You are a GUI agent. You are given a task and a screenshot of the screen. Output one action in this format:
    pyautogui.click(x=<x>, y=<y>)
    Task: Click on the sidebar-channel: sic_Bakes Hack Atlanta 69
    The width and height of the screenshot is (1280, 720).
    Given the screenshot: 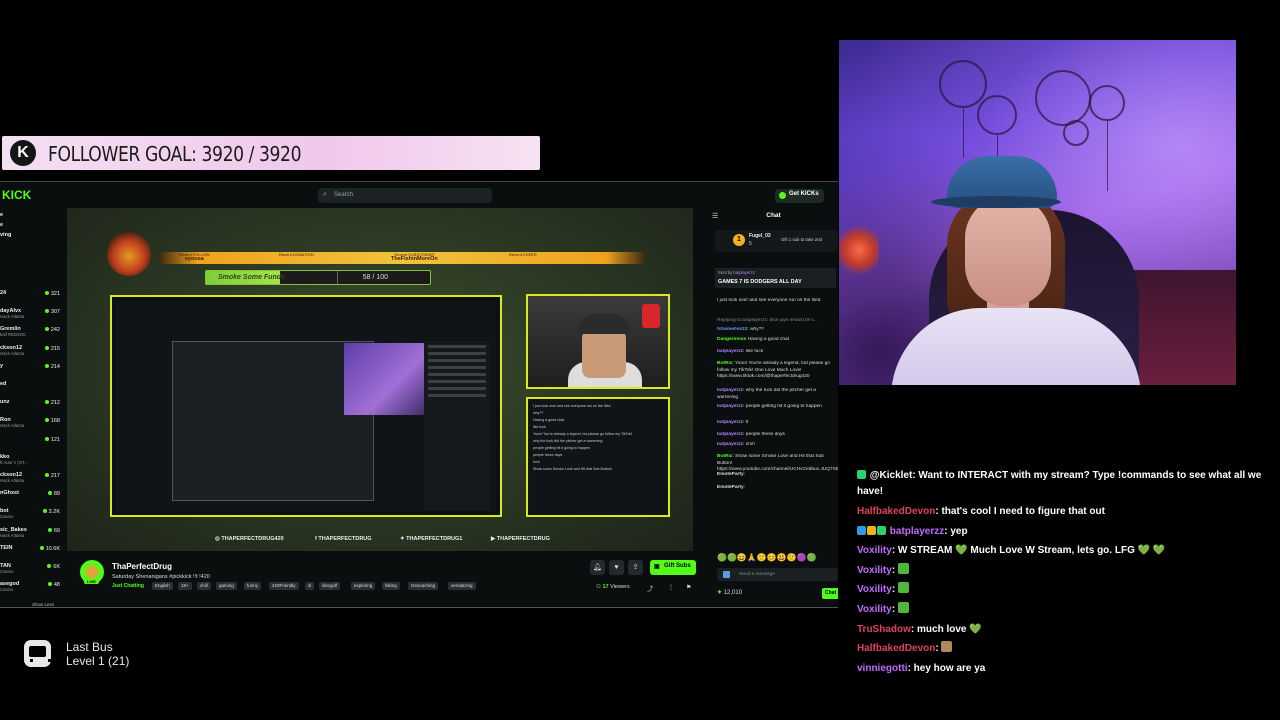 What is the action you would take?
    pyautogui.click(x=31, y=533)
    